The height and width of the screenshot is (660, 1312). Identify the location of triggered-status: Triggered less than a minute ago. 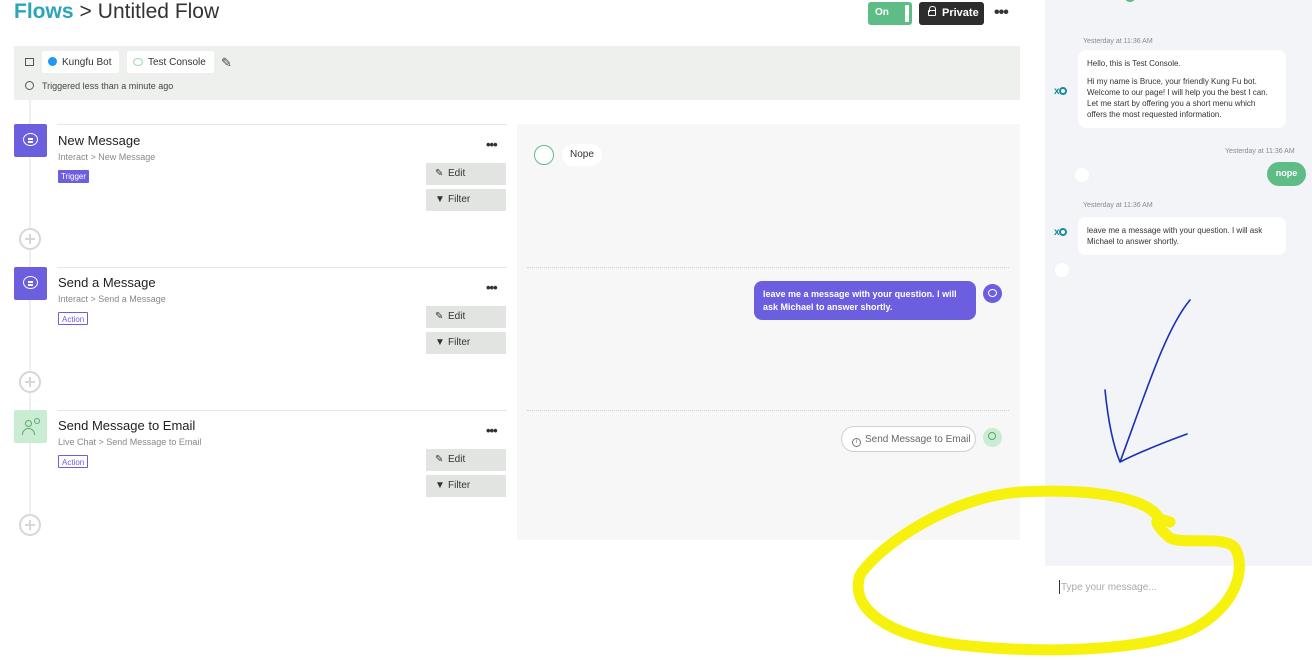
(108, 86).